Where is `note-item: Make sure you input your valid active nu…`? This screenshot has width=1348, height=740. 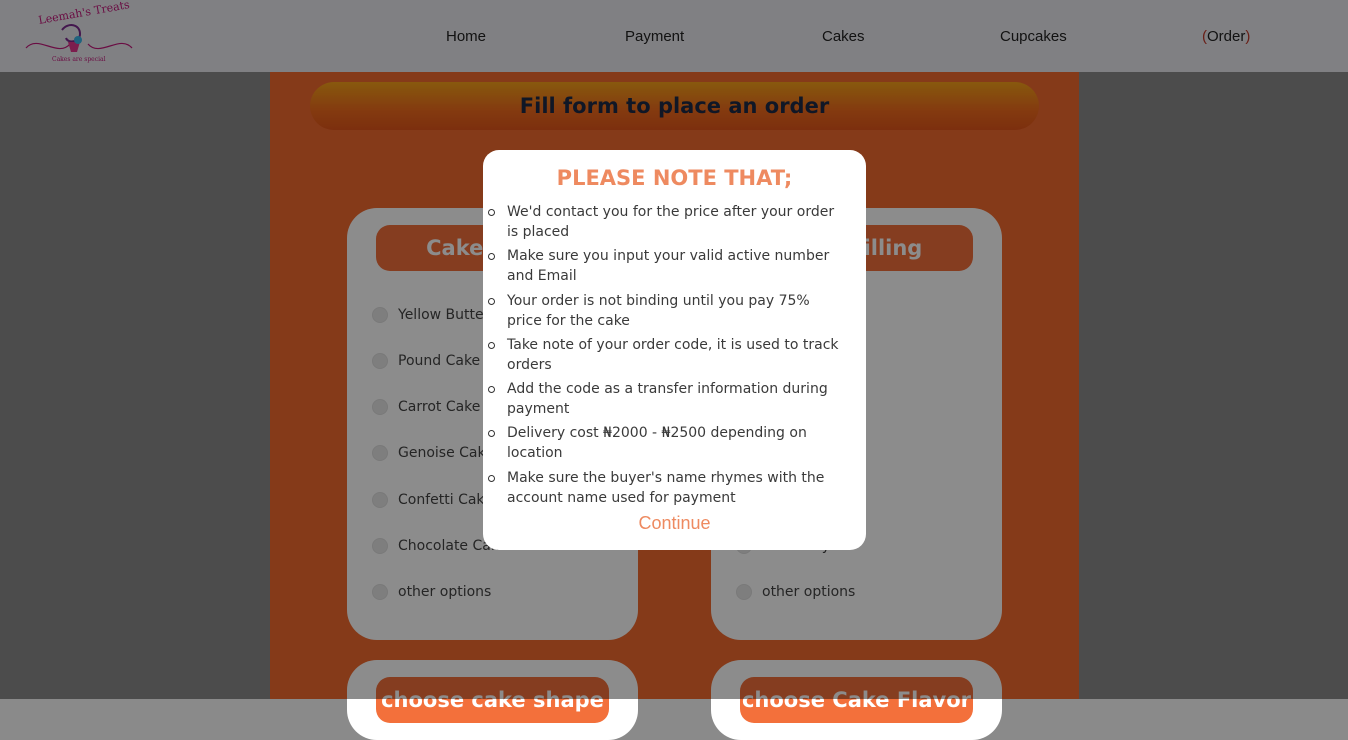 note-item: Make sure you input your valid active nu… is located at coordinates (667, 266).